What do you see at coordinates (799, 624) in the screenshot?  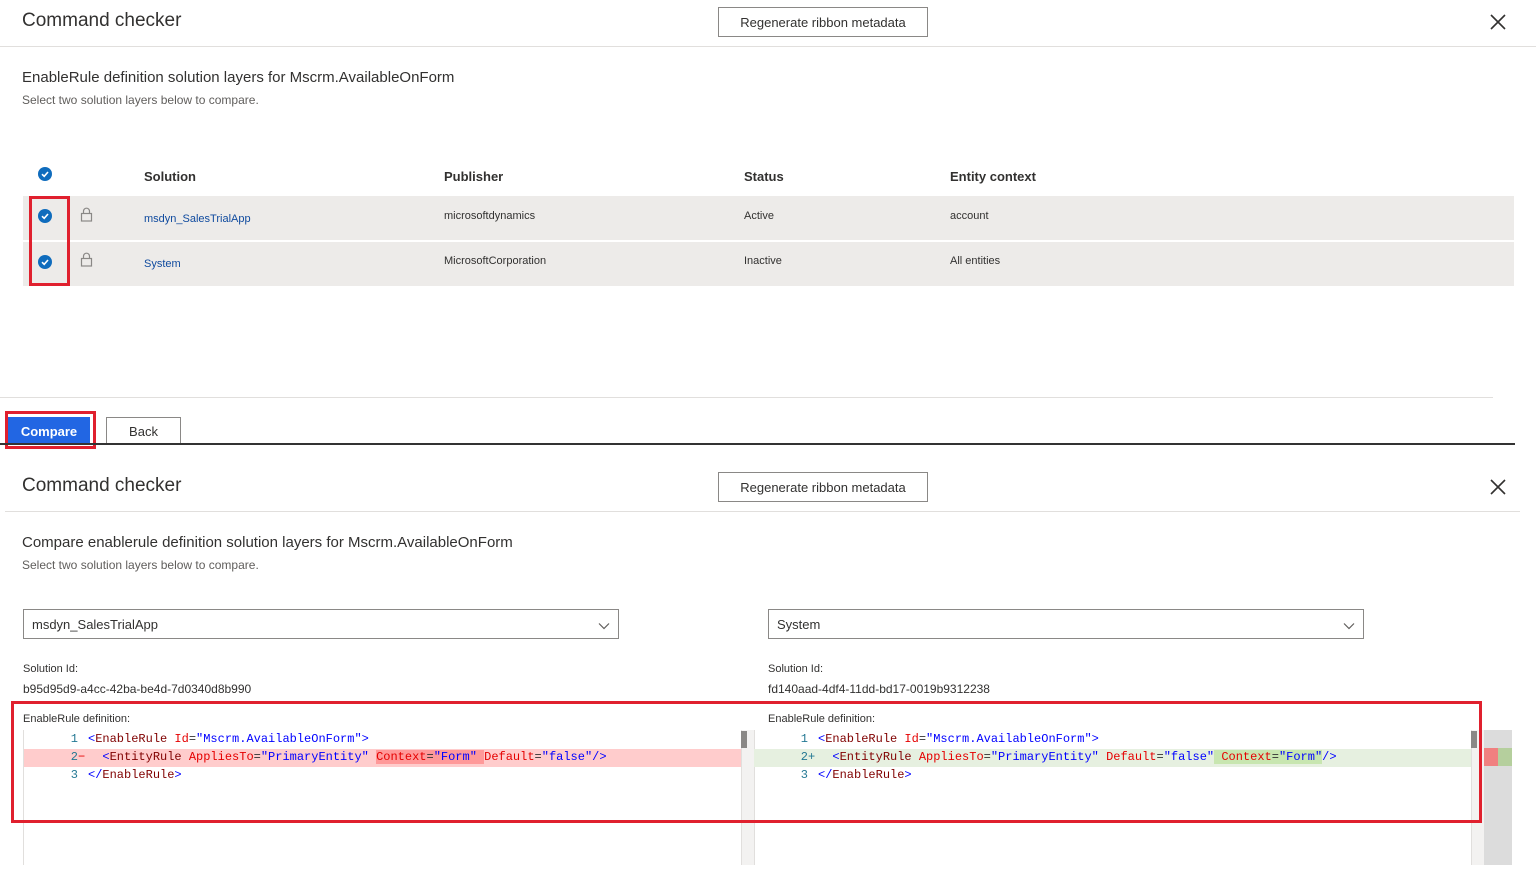 I see `right-dropdown-value: System` at bounding box center [799, 624].